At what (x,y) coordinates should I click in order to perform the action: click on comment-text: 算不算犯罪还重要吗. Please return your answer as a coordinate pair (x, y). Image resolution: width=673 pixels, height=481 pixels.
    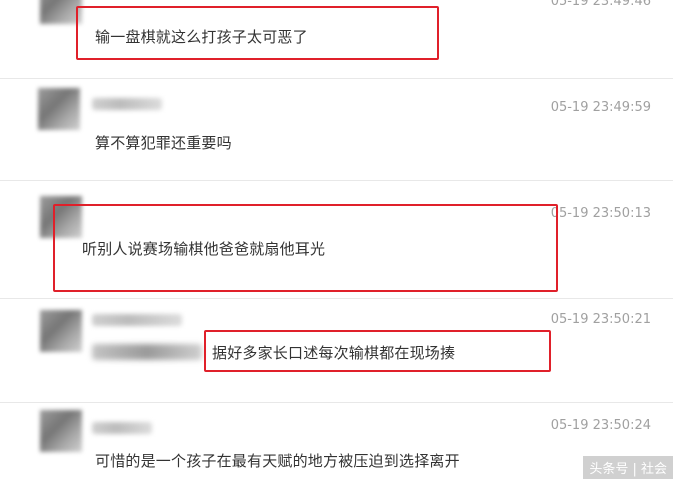
    Looking at the image, I should click on (163, 143).